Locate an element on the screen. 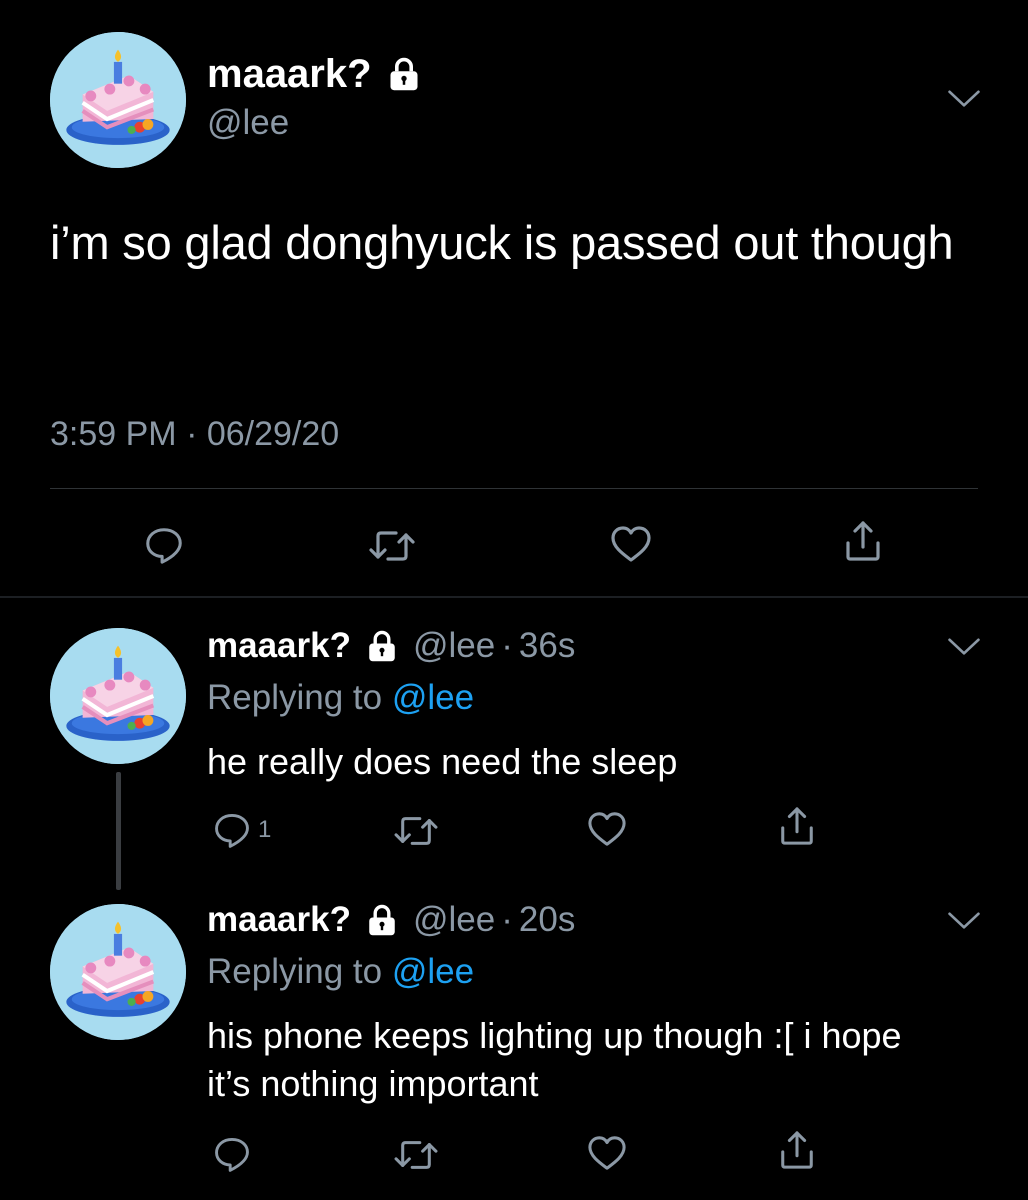 Image resolution: width=1028 pixels, height=1200 pixels. tweet-text: he really does need the sleep is located at coordinates (442, 761).